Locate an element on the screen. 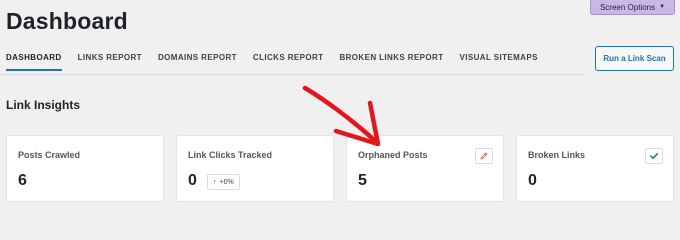  tab-visual-sitemaps: VISUAL SITEMAPS is located at coordinates (499, 62).